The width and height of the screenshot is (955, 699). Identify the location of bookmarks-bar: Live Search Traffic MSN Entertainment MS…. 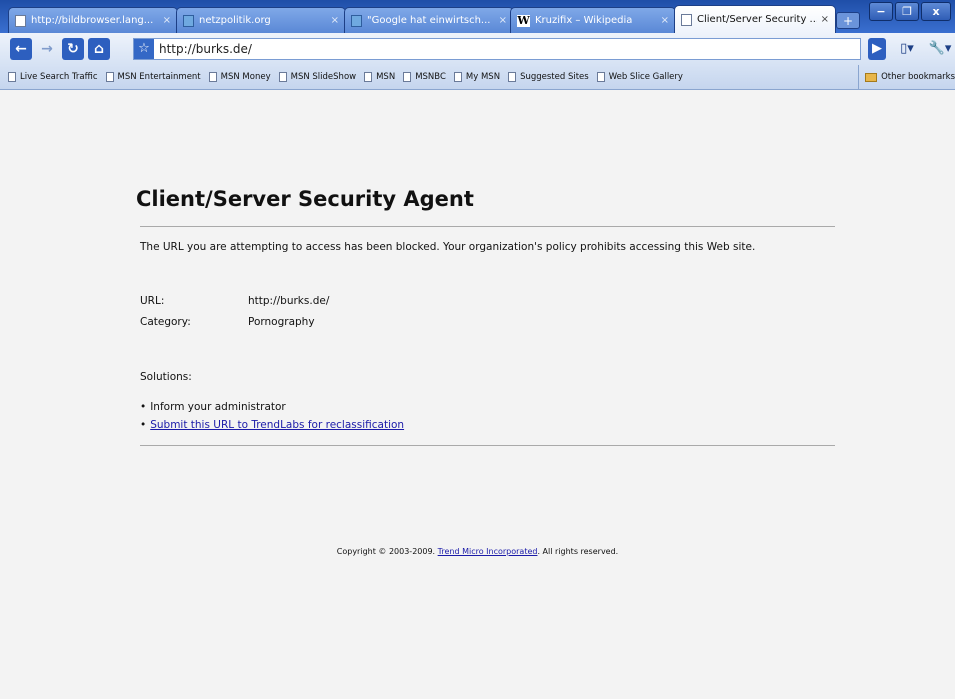
(477, 77).